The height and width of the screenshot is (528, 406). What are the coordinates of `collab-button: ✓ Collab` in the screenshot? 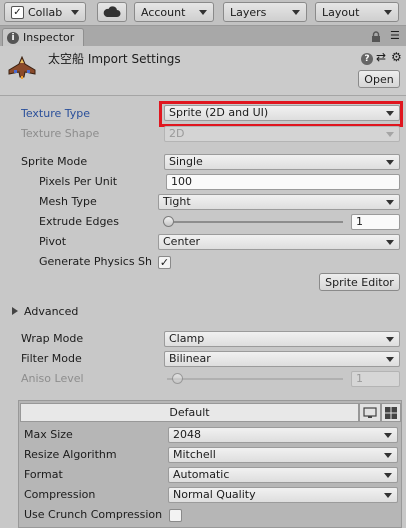 It's located at (45, 12).